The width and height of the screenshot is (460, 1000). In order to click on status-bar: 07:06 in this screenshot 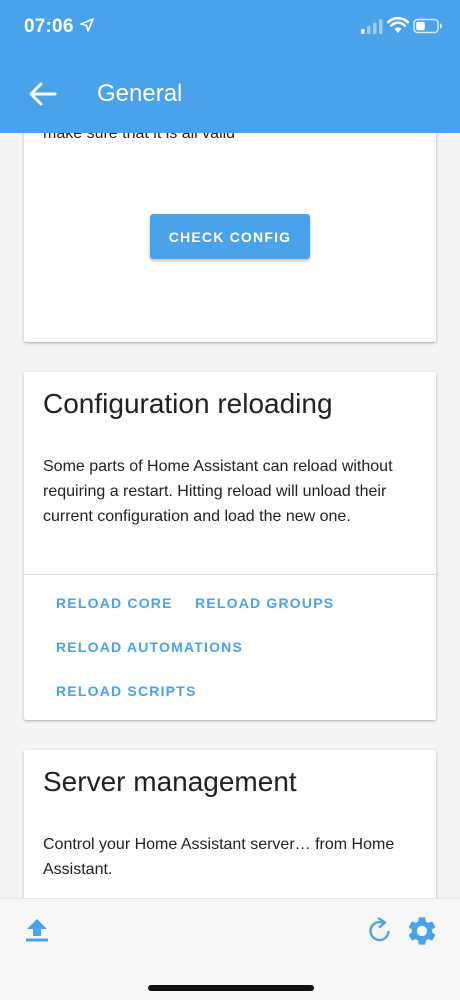, I will do `click(230, 28)`.